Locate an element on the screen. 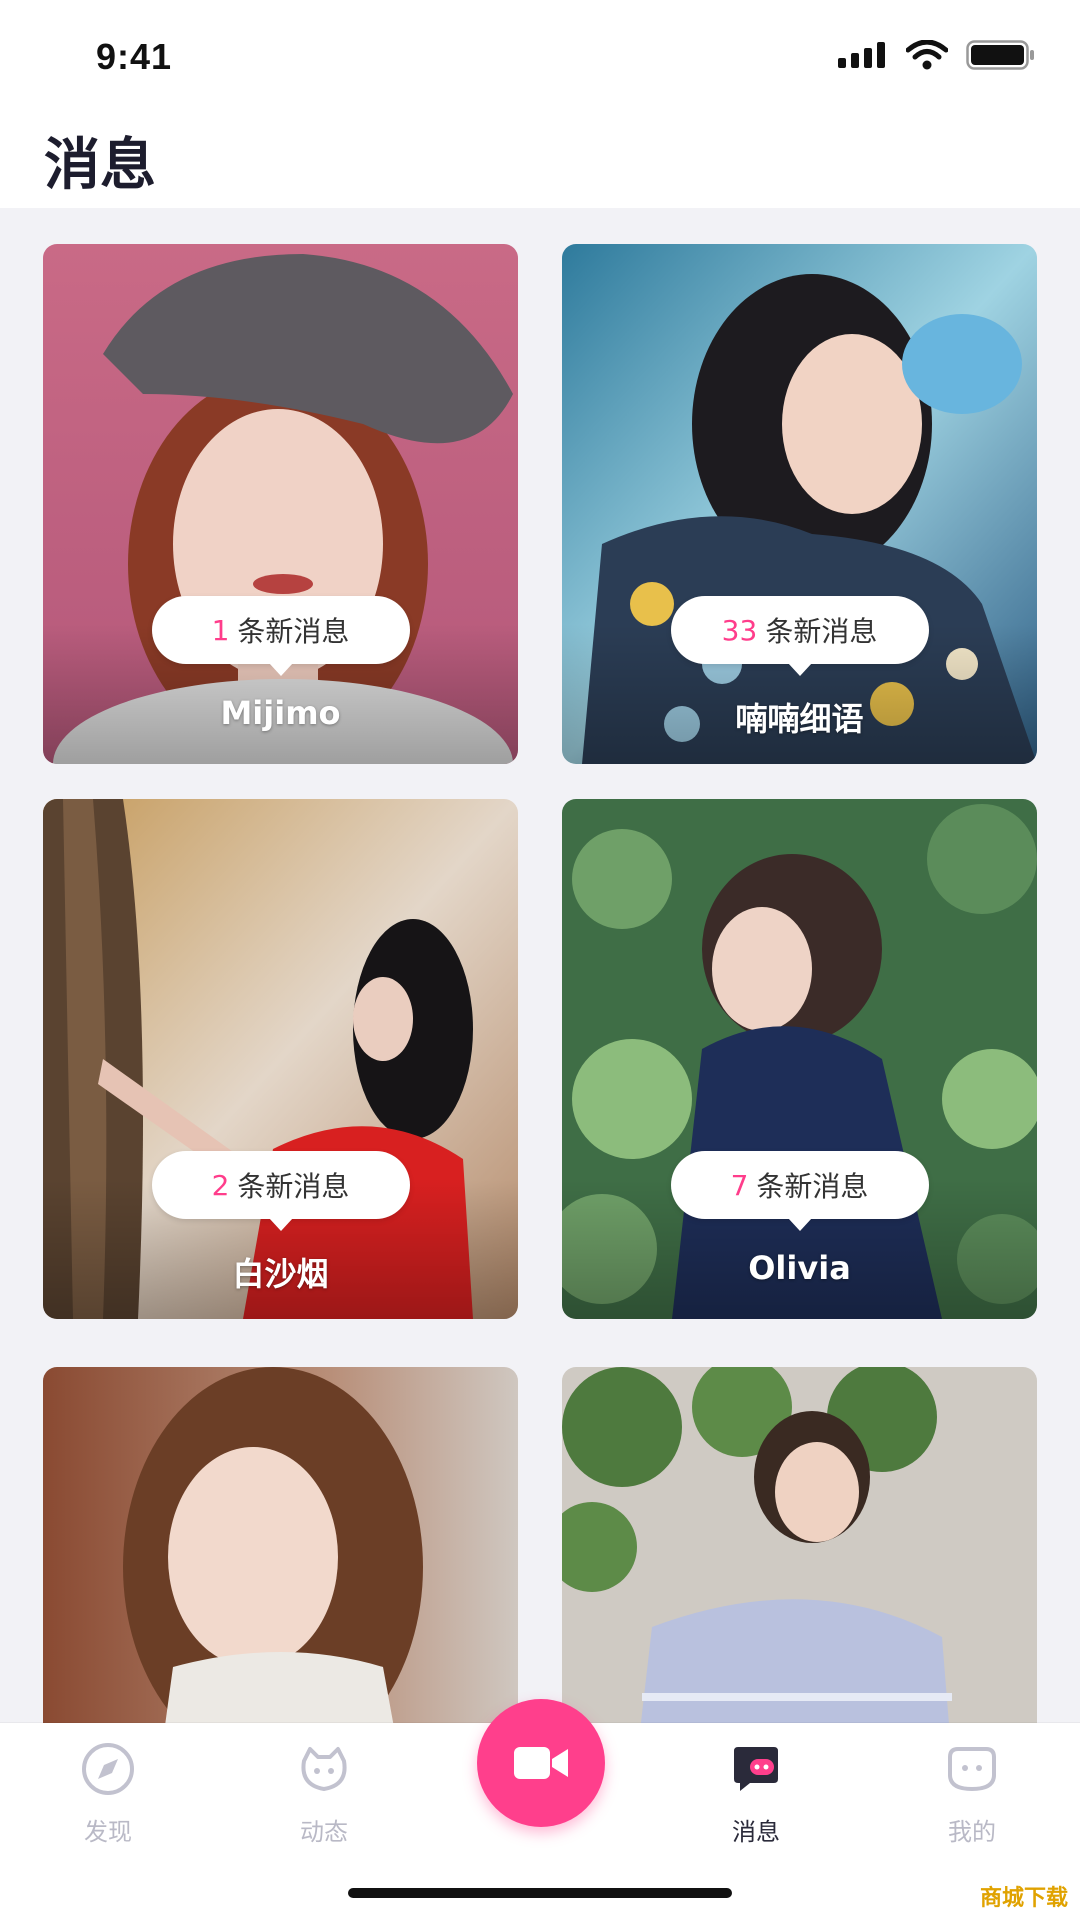  message-count: 1 is located at coordinates (220, 630).